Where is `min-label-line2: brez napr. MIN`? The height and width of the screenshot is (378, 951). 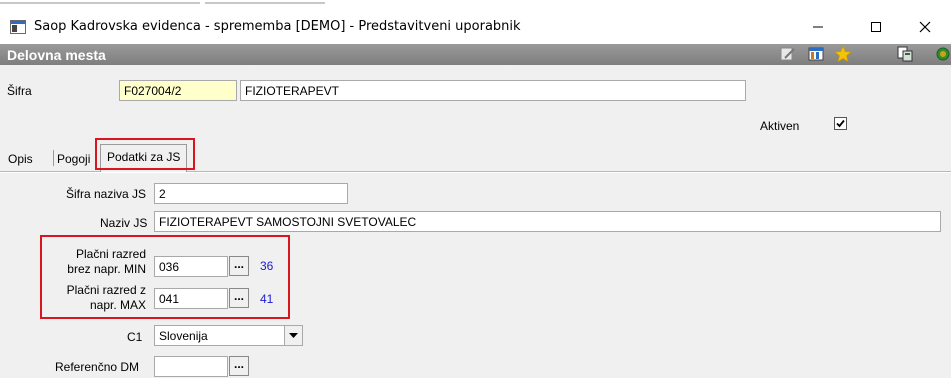 min-label-line2: brez napr. MIN is located at coordinates (106, 269).